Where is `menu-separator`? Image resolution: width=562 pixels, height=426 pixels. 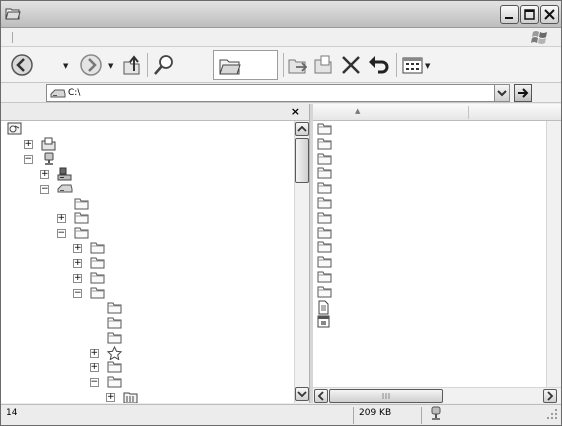
menu-separator is located at coordinates (12, 37).